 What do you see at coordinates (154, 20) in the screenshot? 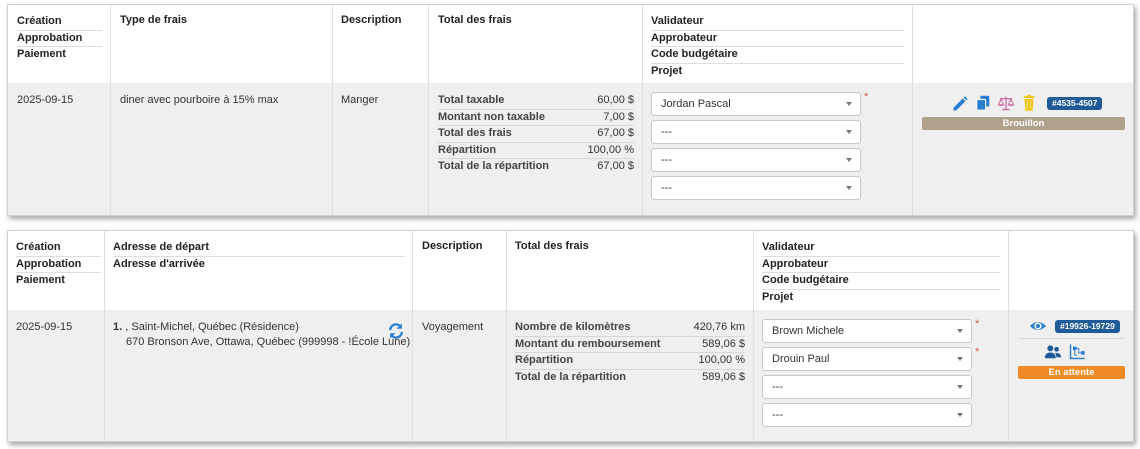
I see `header-type: Type de frais` at bounding box center [154, 20].